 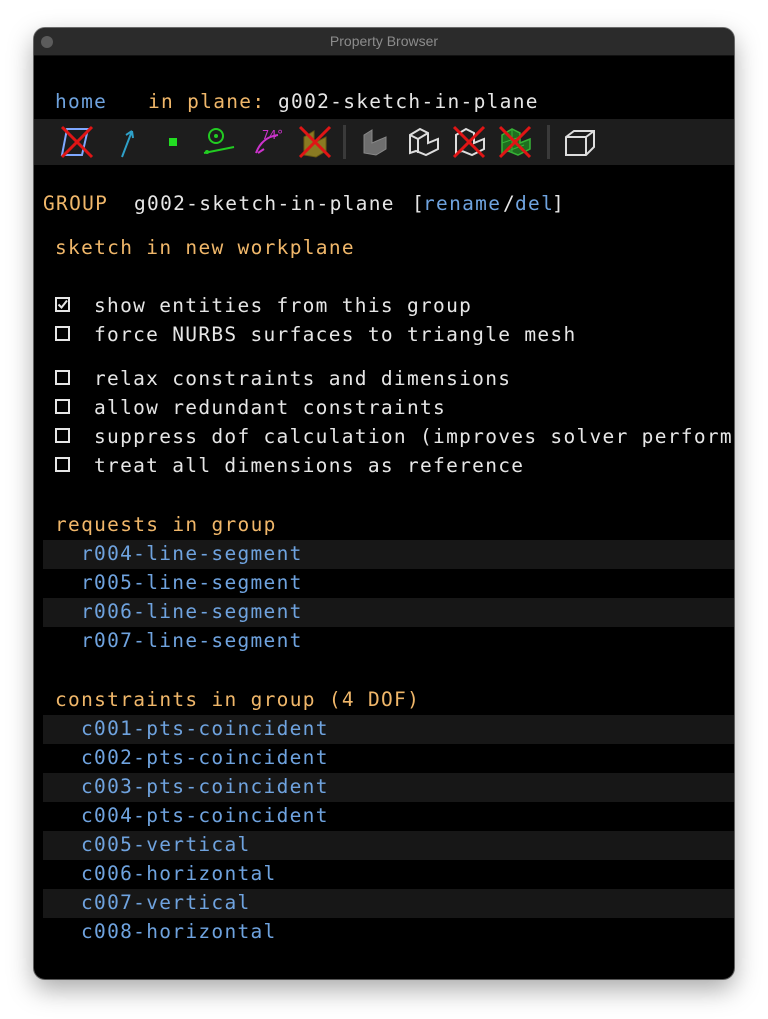 What do you see at coordinates (62, 333) in the screenshot?
I see `force-nurbs-checkbox` at bounding box center [62, 333].